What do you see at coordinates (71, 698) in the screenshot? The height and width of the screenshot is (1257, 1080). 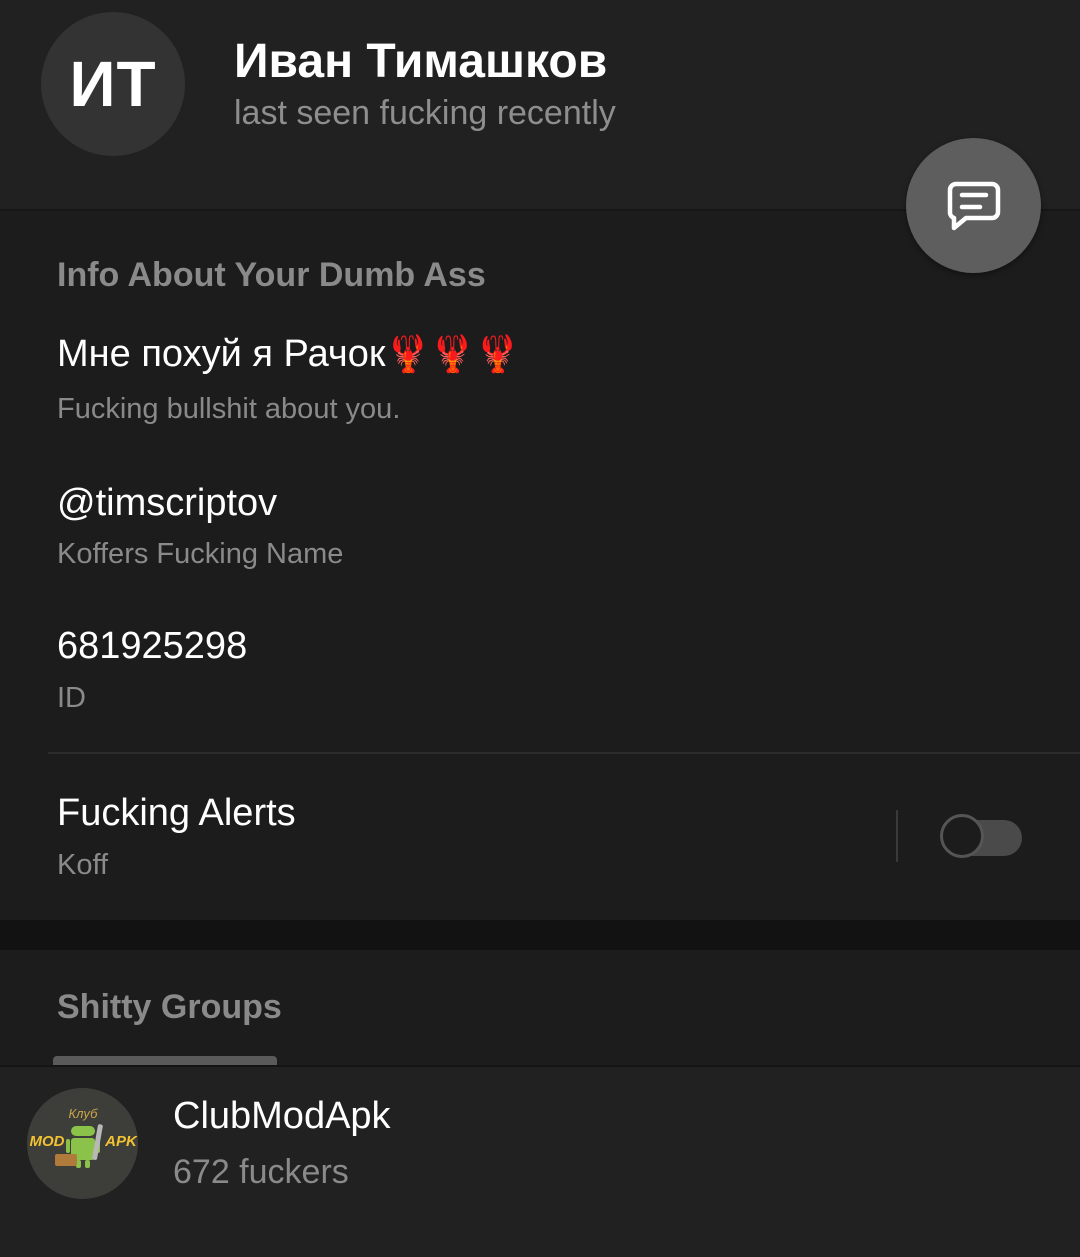 I see `id-caption: ID` at bounding box center [71, 698].